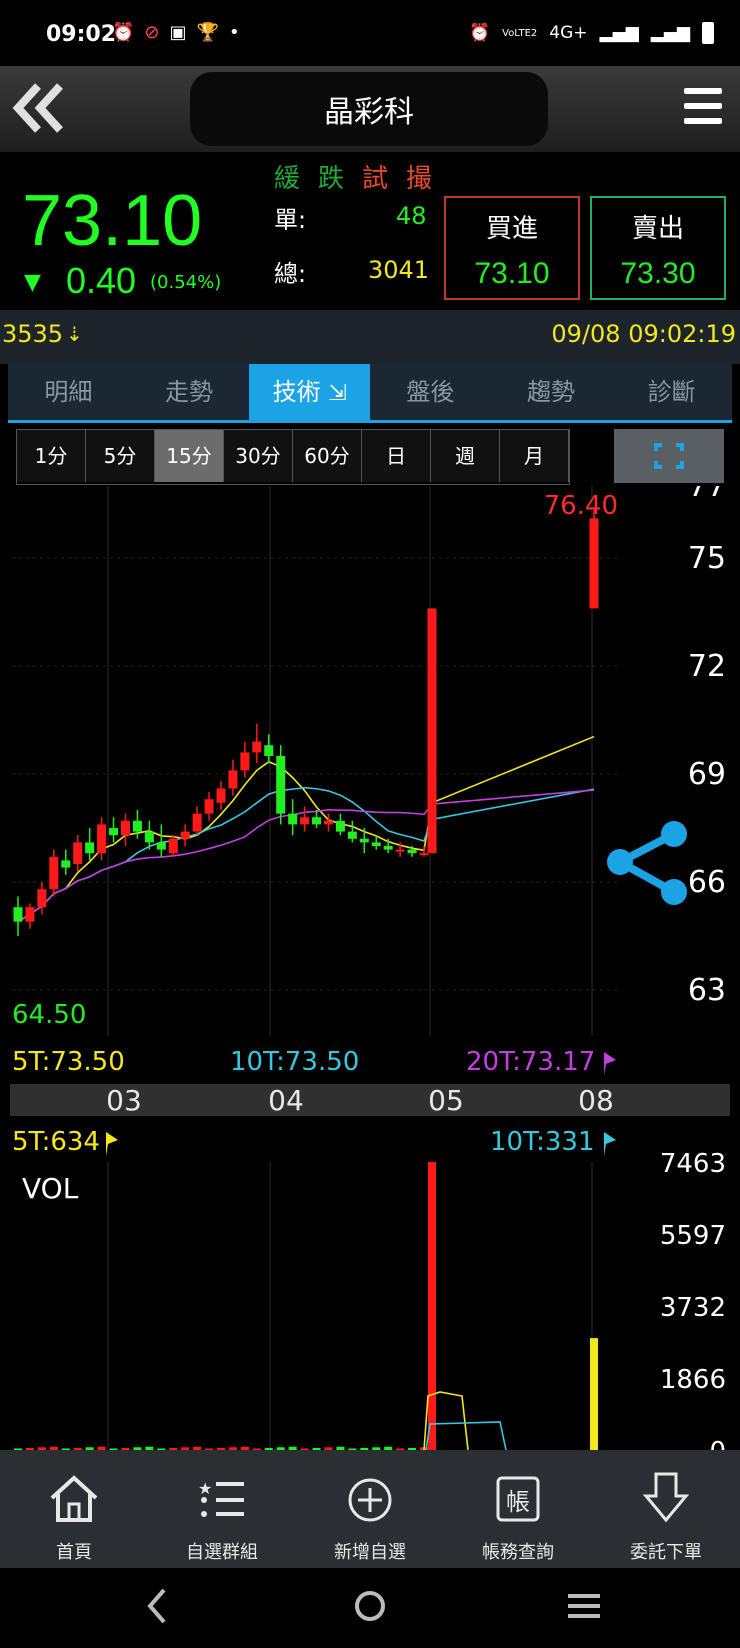 The image size is (740, 1648). Describe the element at coordinates (399, 270) in the screenshot. I see `total-volume: 3041` at that location.